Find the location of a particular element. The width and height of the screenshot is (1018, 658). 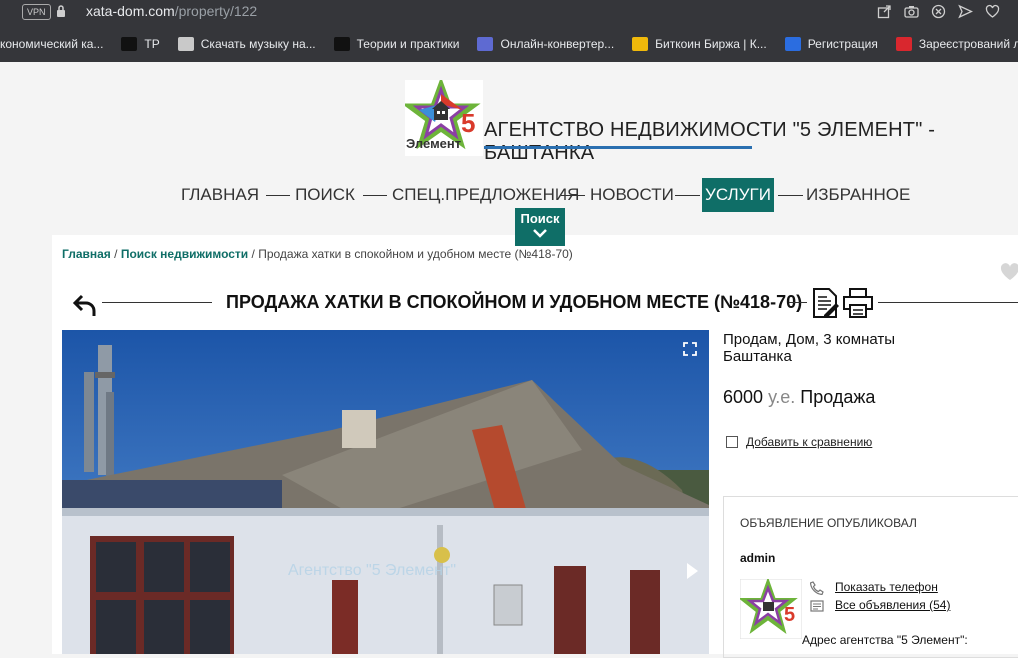

document-icon is located at coordinates (825, 303).